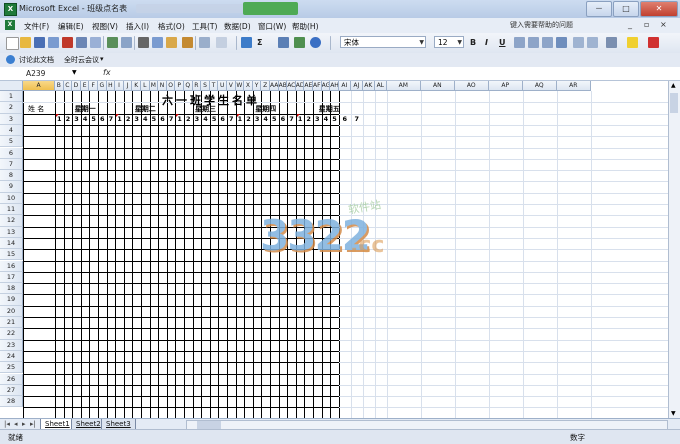 Image resolution: width=680 pixels, height=444 pixels. Describe the element at coordinates (93, 119) in the screenshot. I see `period-number: 5` at that location.